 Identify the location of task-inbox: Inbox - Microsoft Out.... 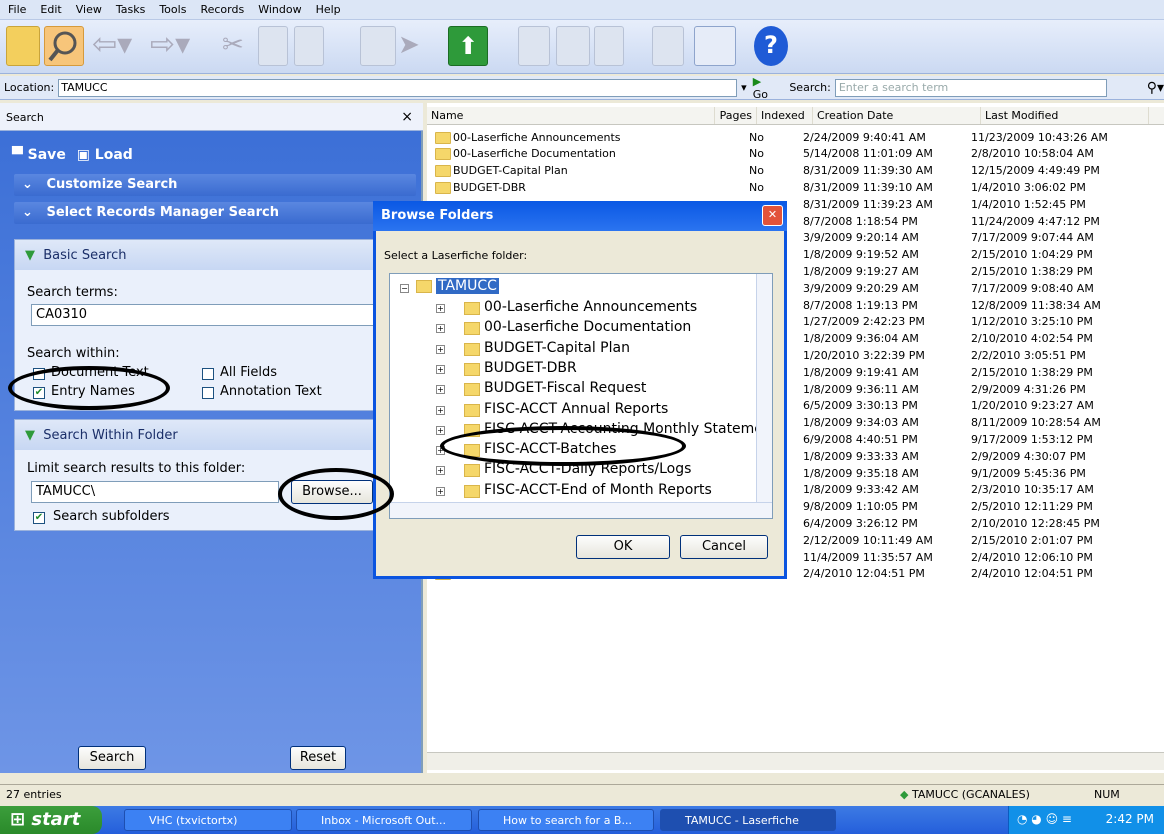
(384, 820).